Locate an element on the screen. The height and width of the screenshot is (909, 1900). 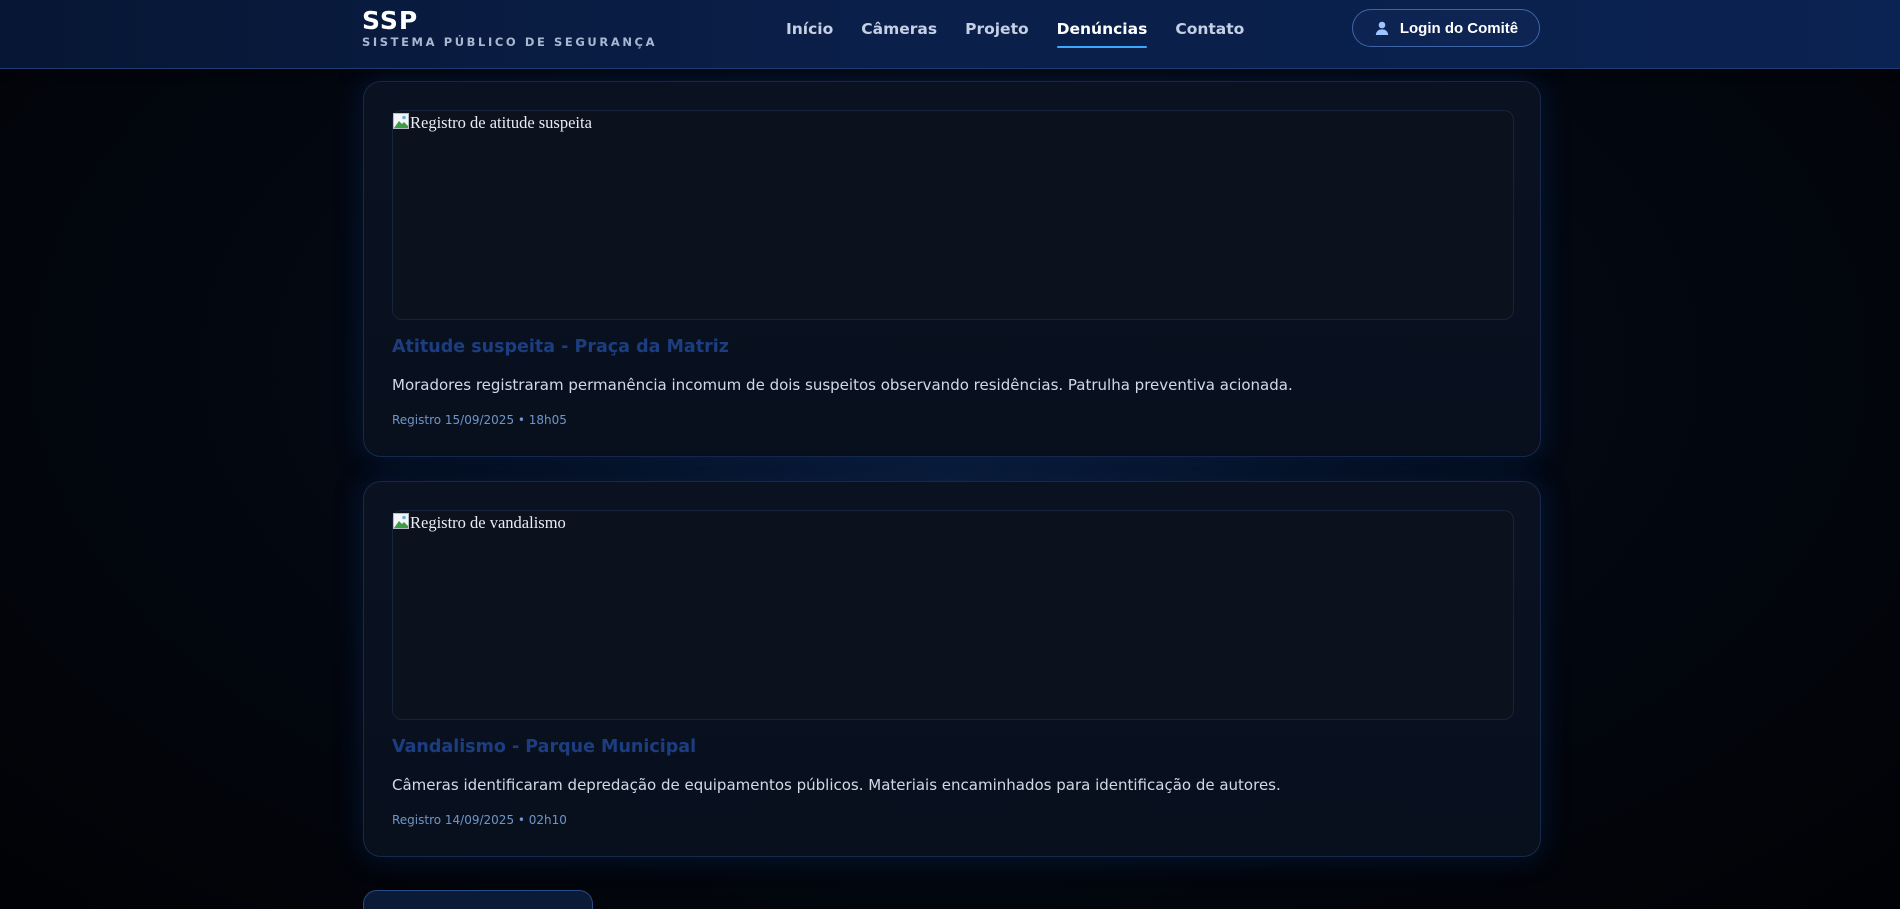
nav-link-inicio: Início is located at coordinates (809, 34).